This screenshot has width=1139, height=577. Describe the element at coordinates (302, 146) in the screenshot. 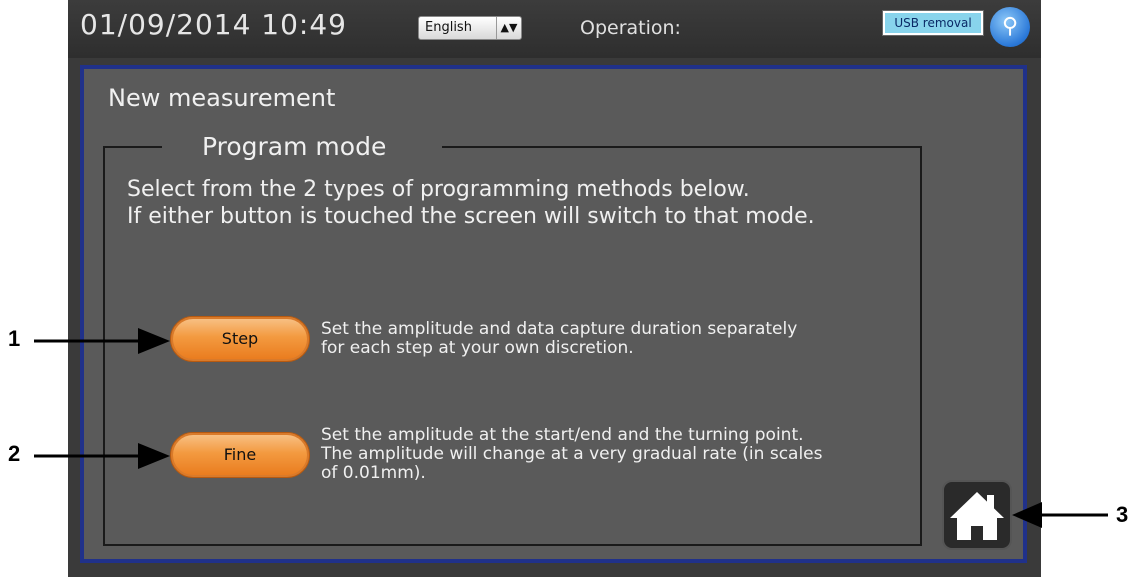

I see `group-title: Program mode` at that location.